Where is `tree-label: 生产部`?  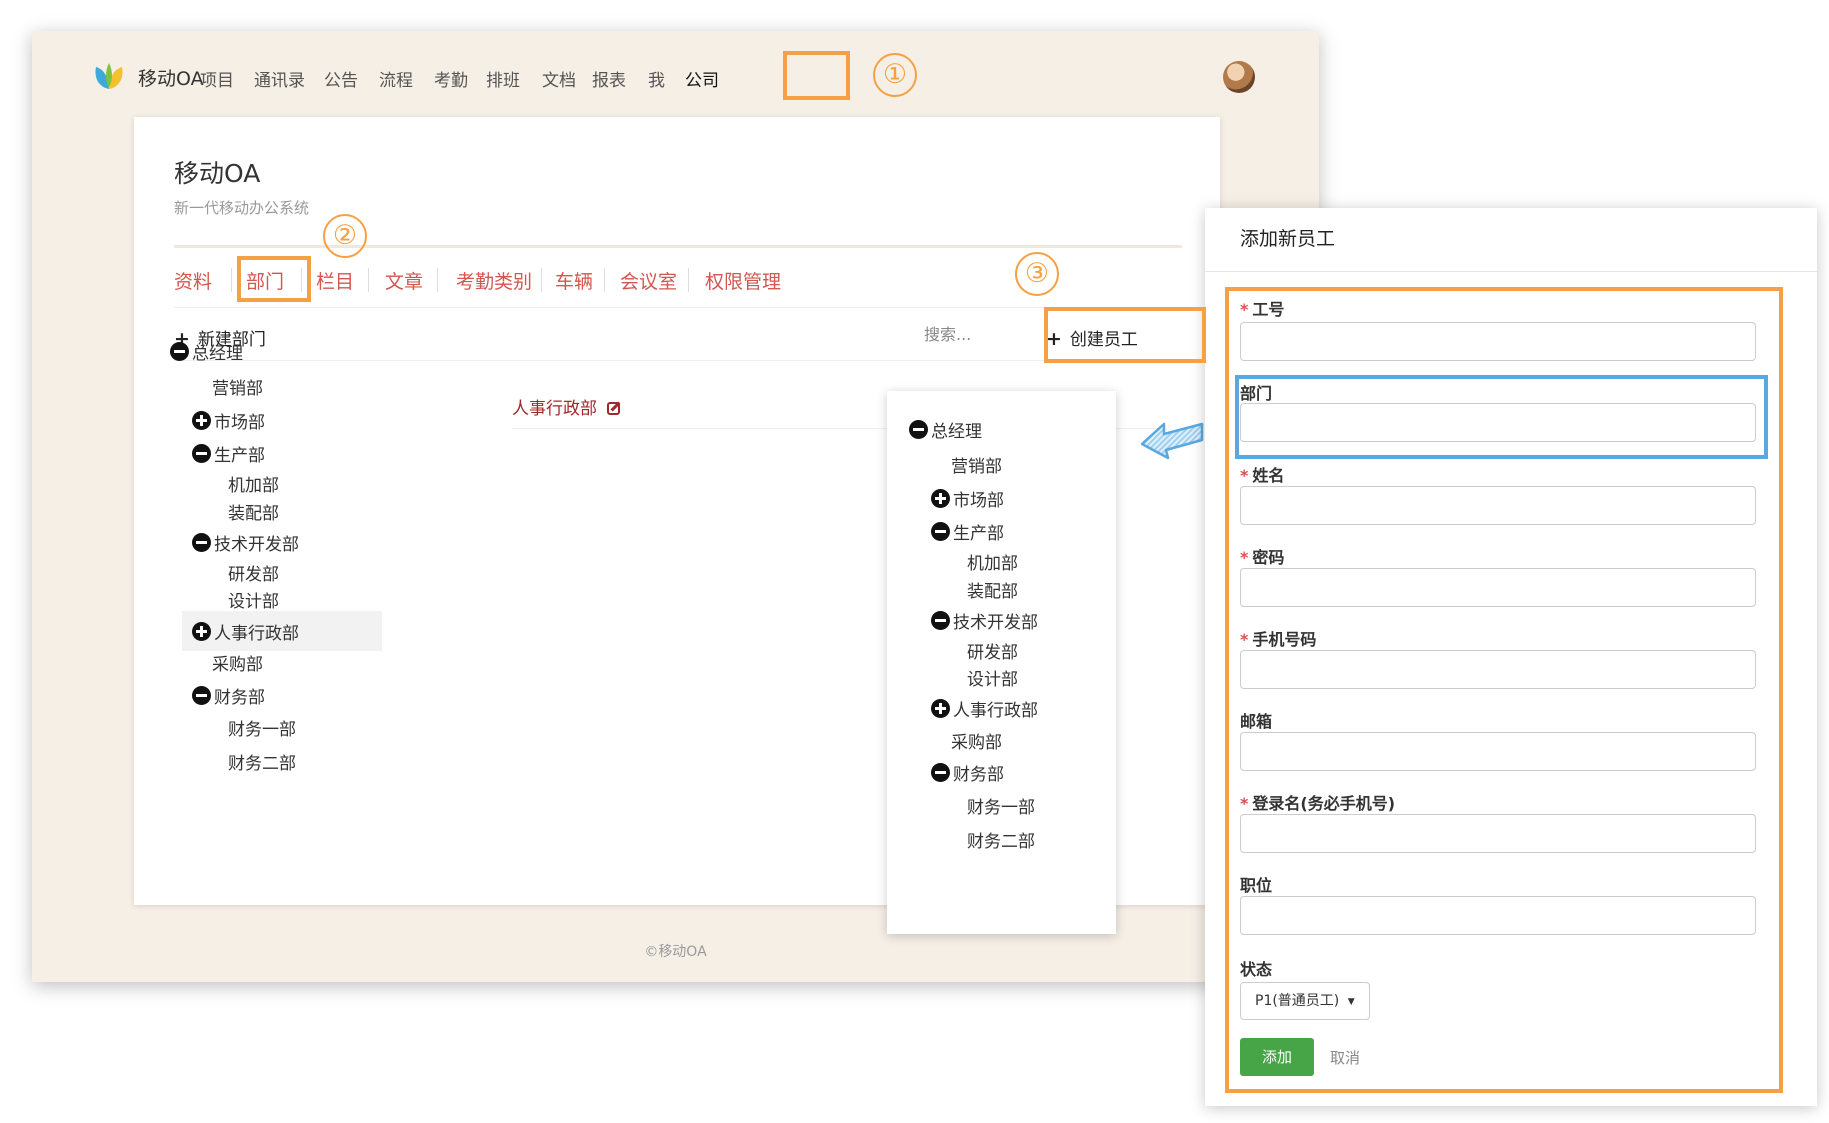
tree-label: 生产部 is located at coordinates (978, 534).